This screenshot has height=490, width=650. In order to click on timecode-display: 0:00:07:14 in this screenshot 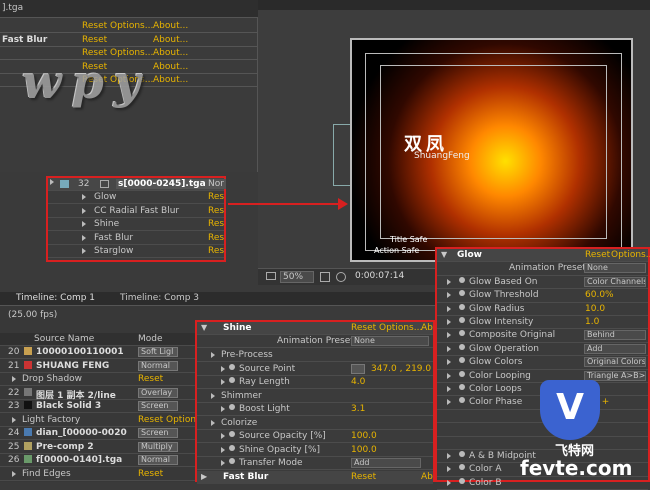, I will do `click(387, 277)`.